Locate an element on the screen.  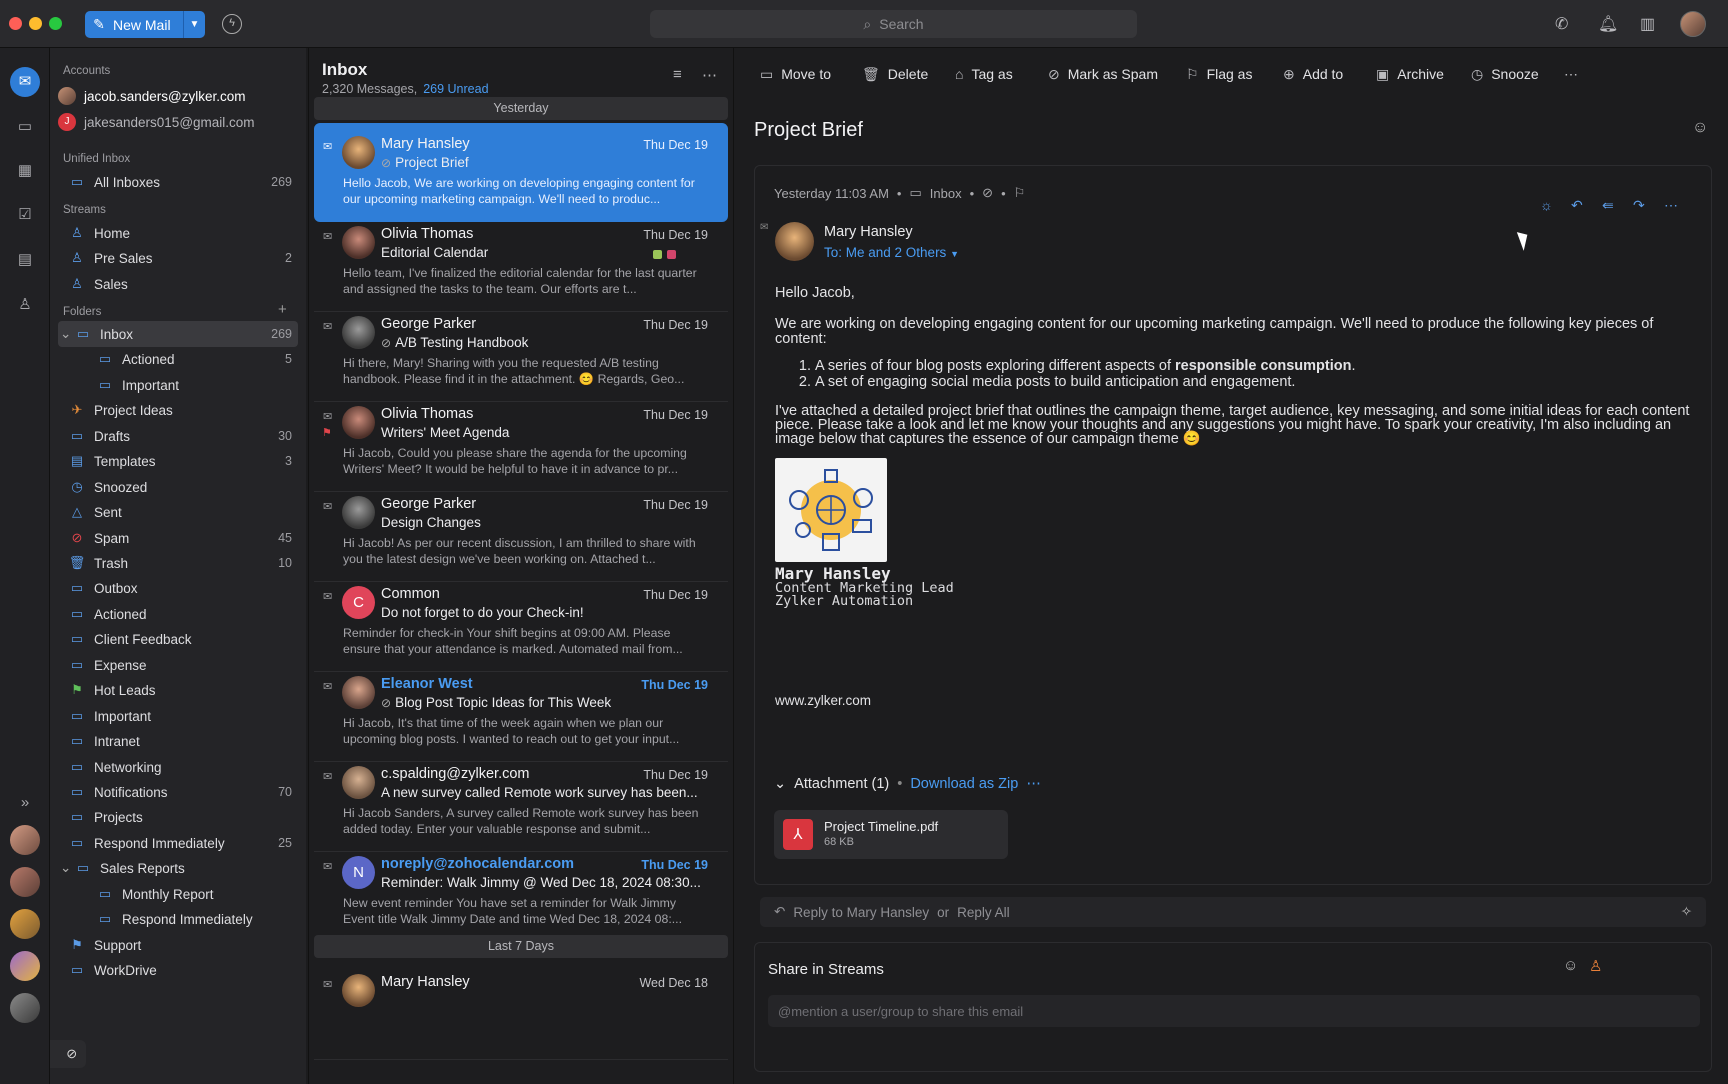
reply-icon: ↶ is located at coordinates (1577, 205).